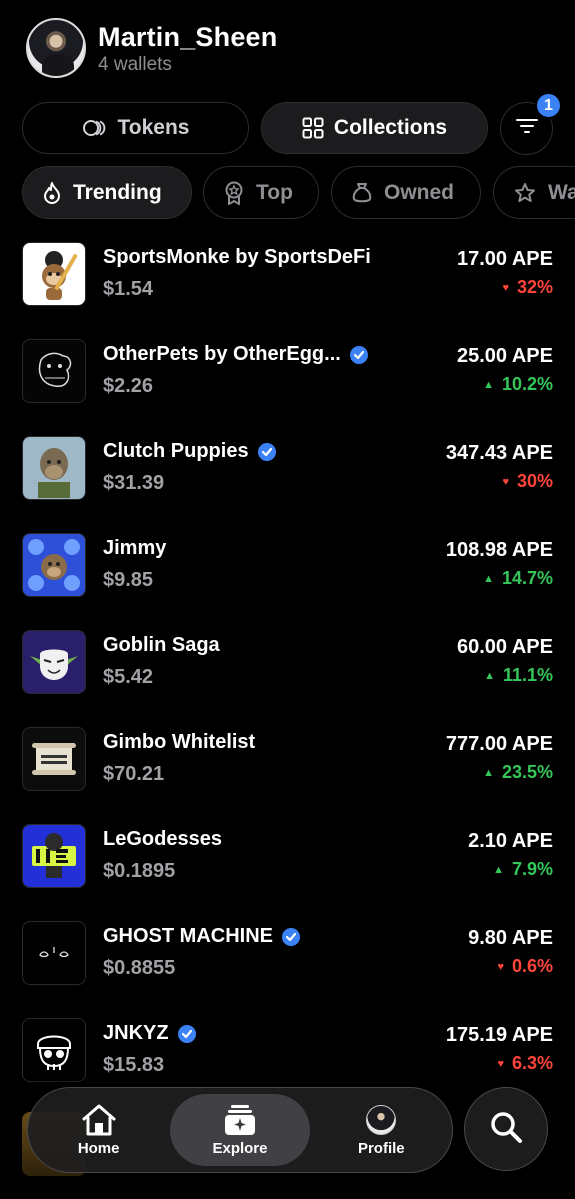 The width and height of the screenshot is (575, 1199). I want to click on collection-name: Clutch Puppies, so click(190, 451).